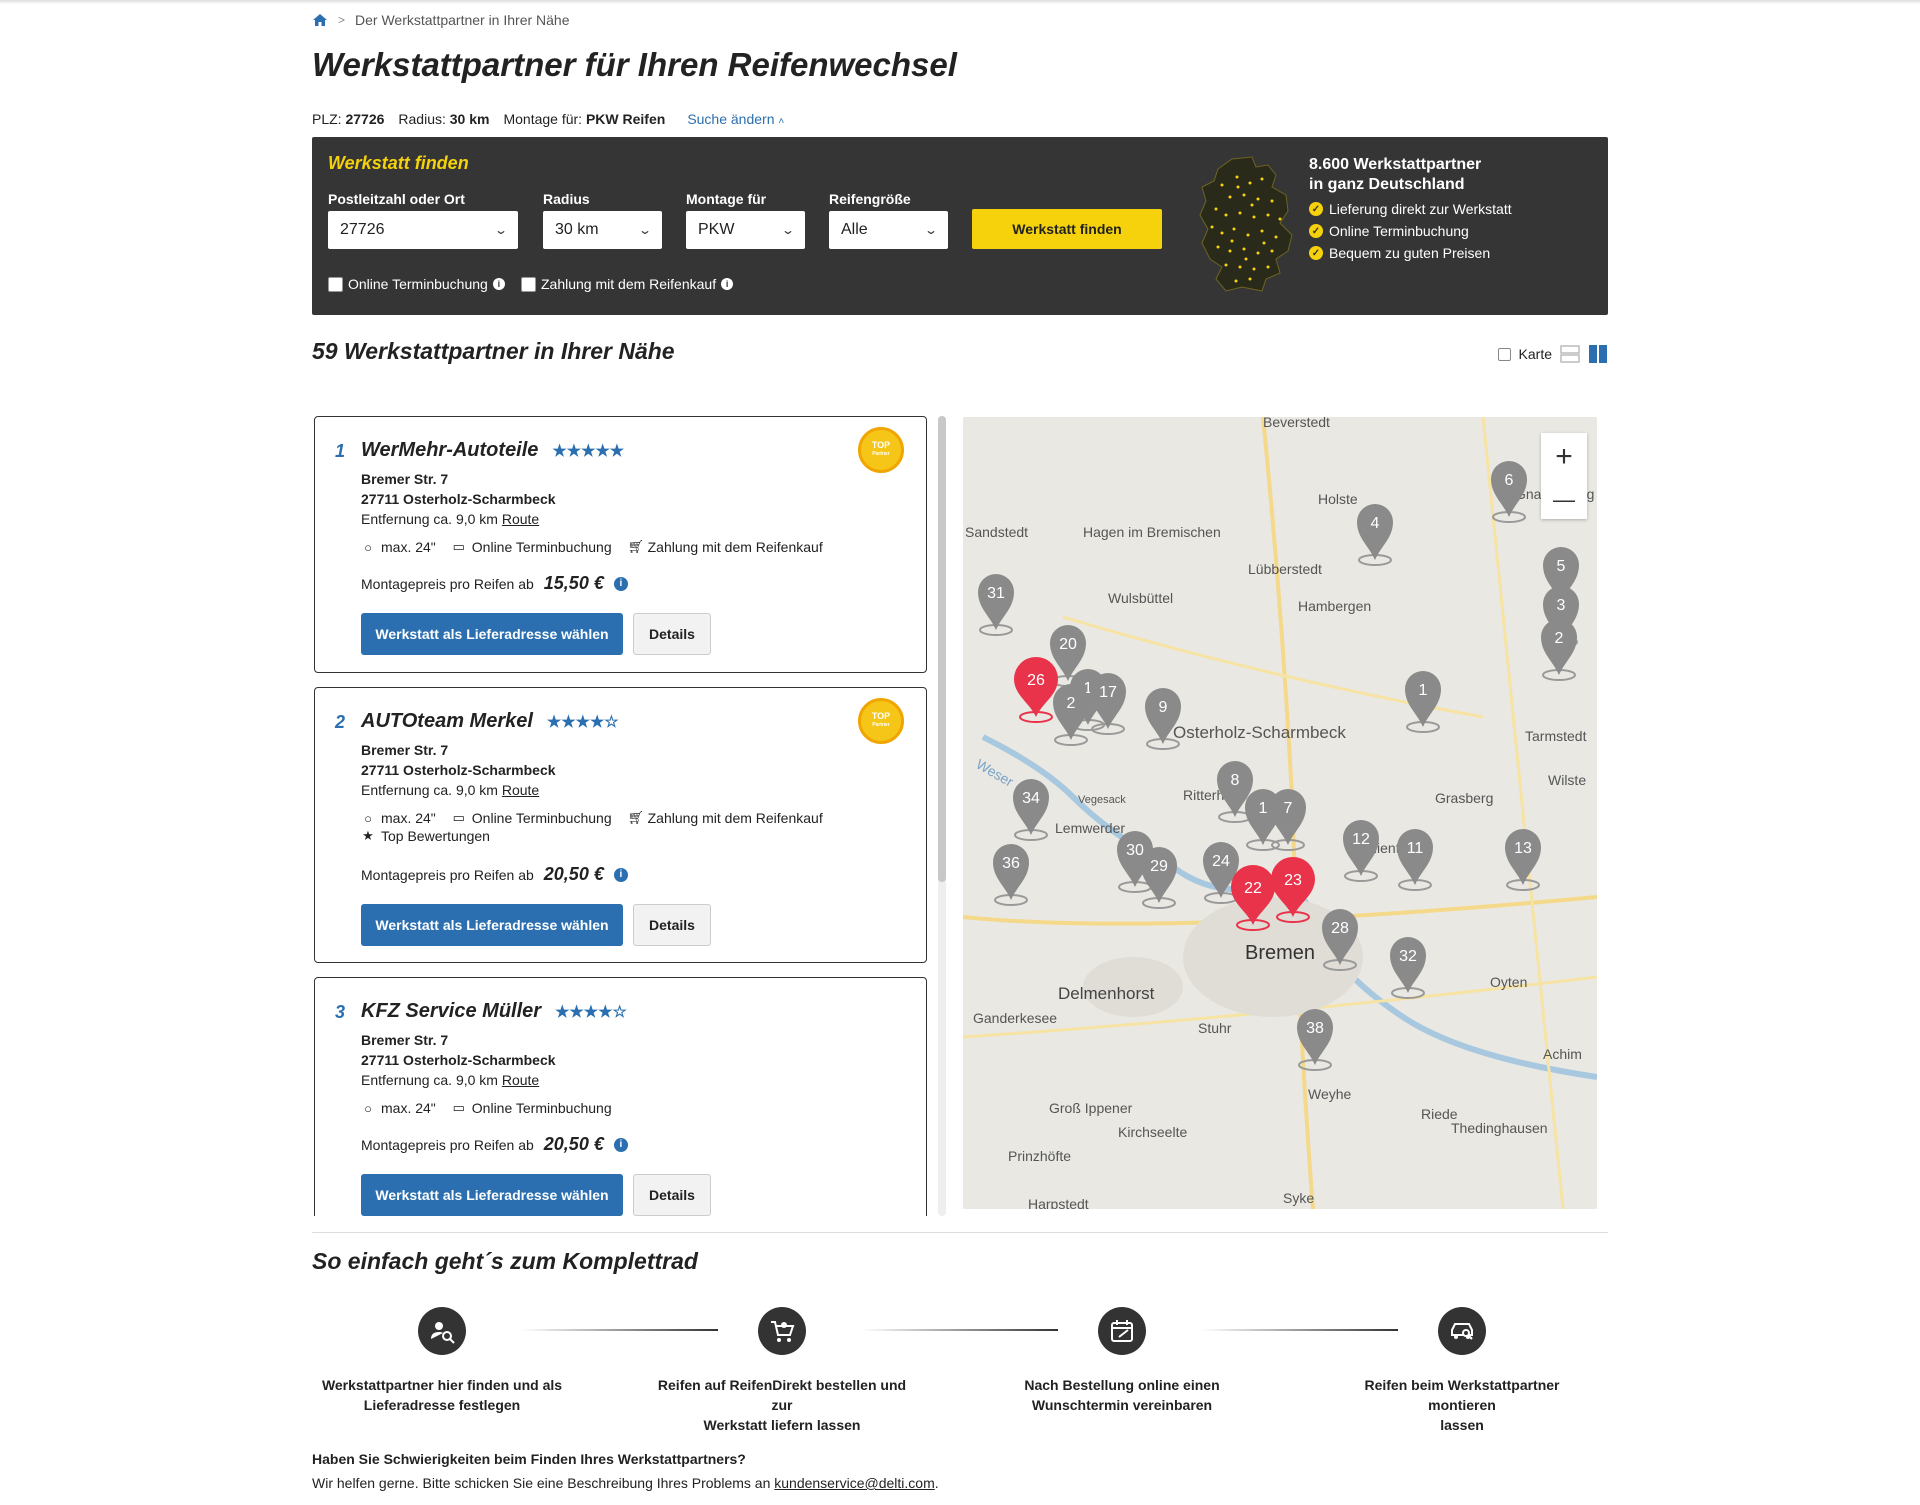 This screenshot has height=1505, width=1920. What do you see at coordinates (1361, 839) in the screenshot?
I see `map-marker-label: 12` at bounding box center [1361, 839].